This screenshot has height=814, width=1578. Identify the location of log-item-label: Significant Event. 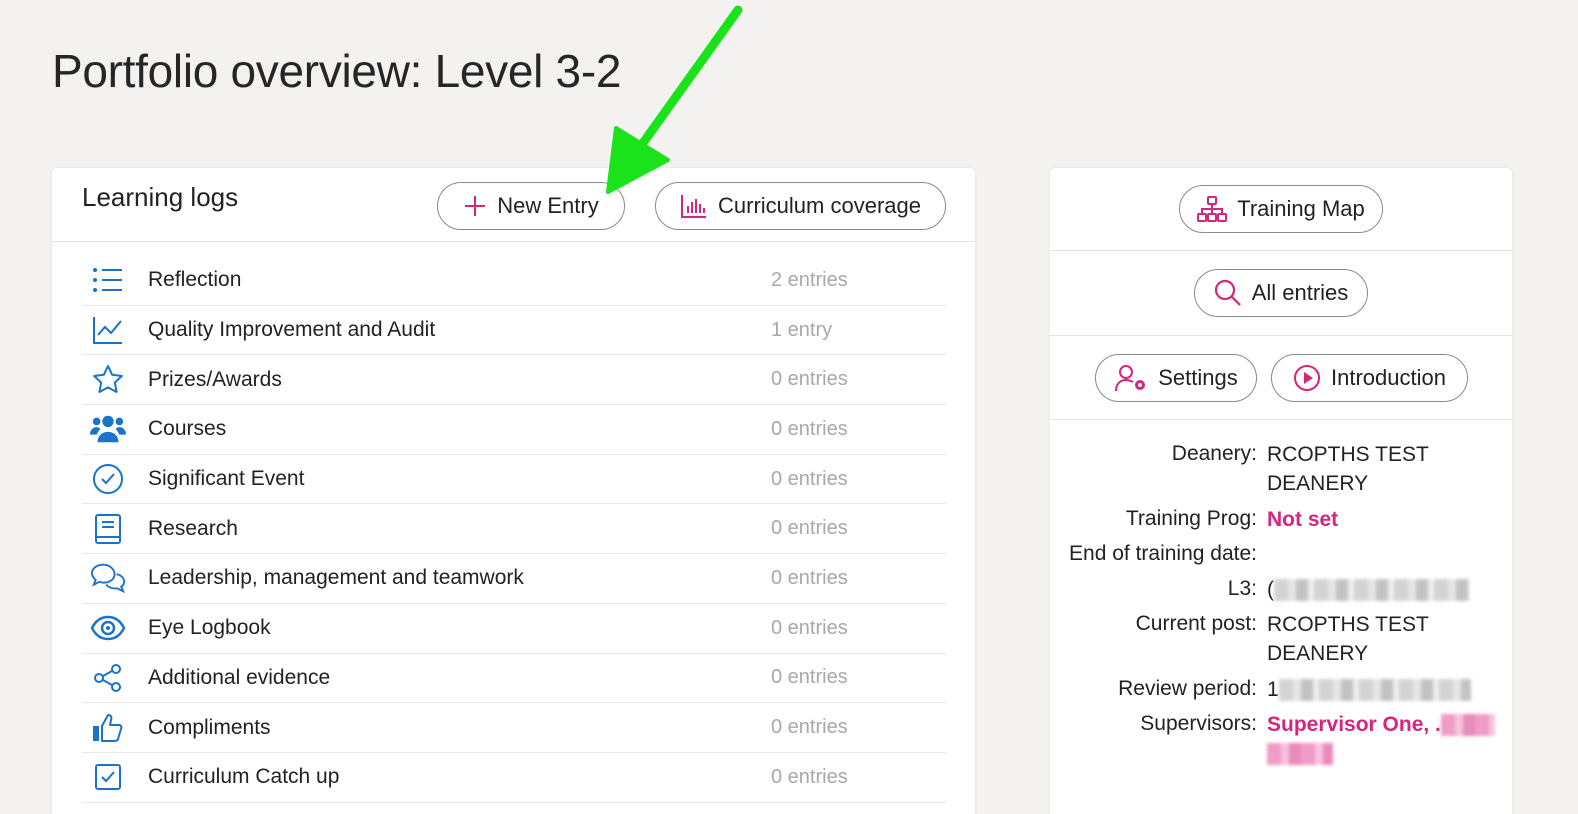
(226, 479).